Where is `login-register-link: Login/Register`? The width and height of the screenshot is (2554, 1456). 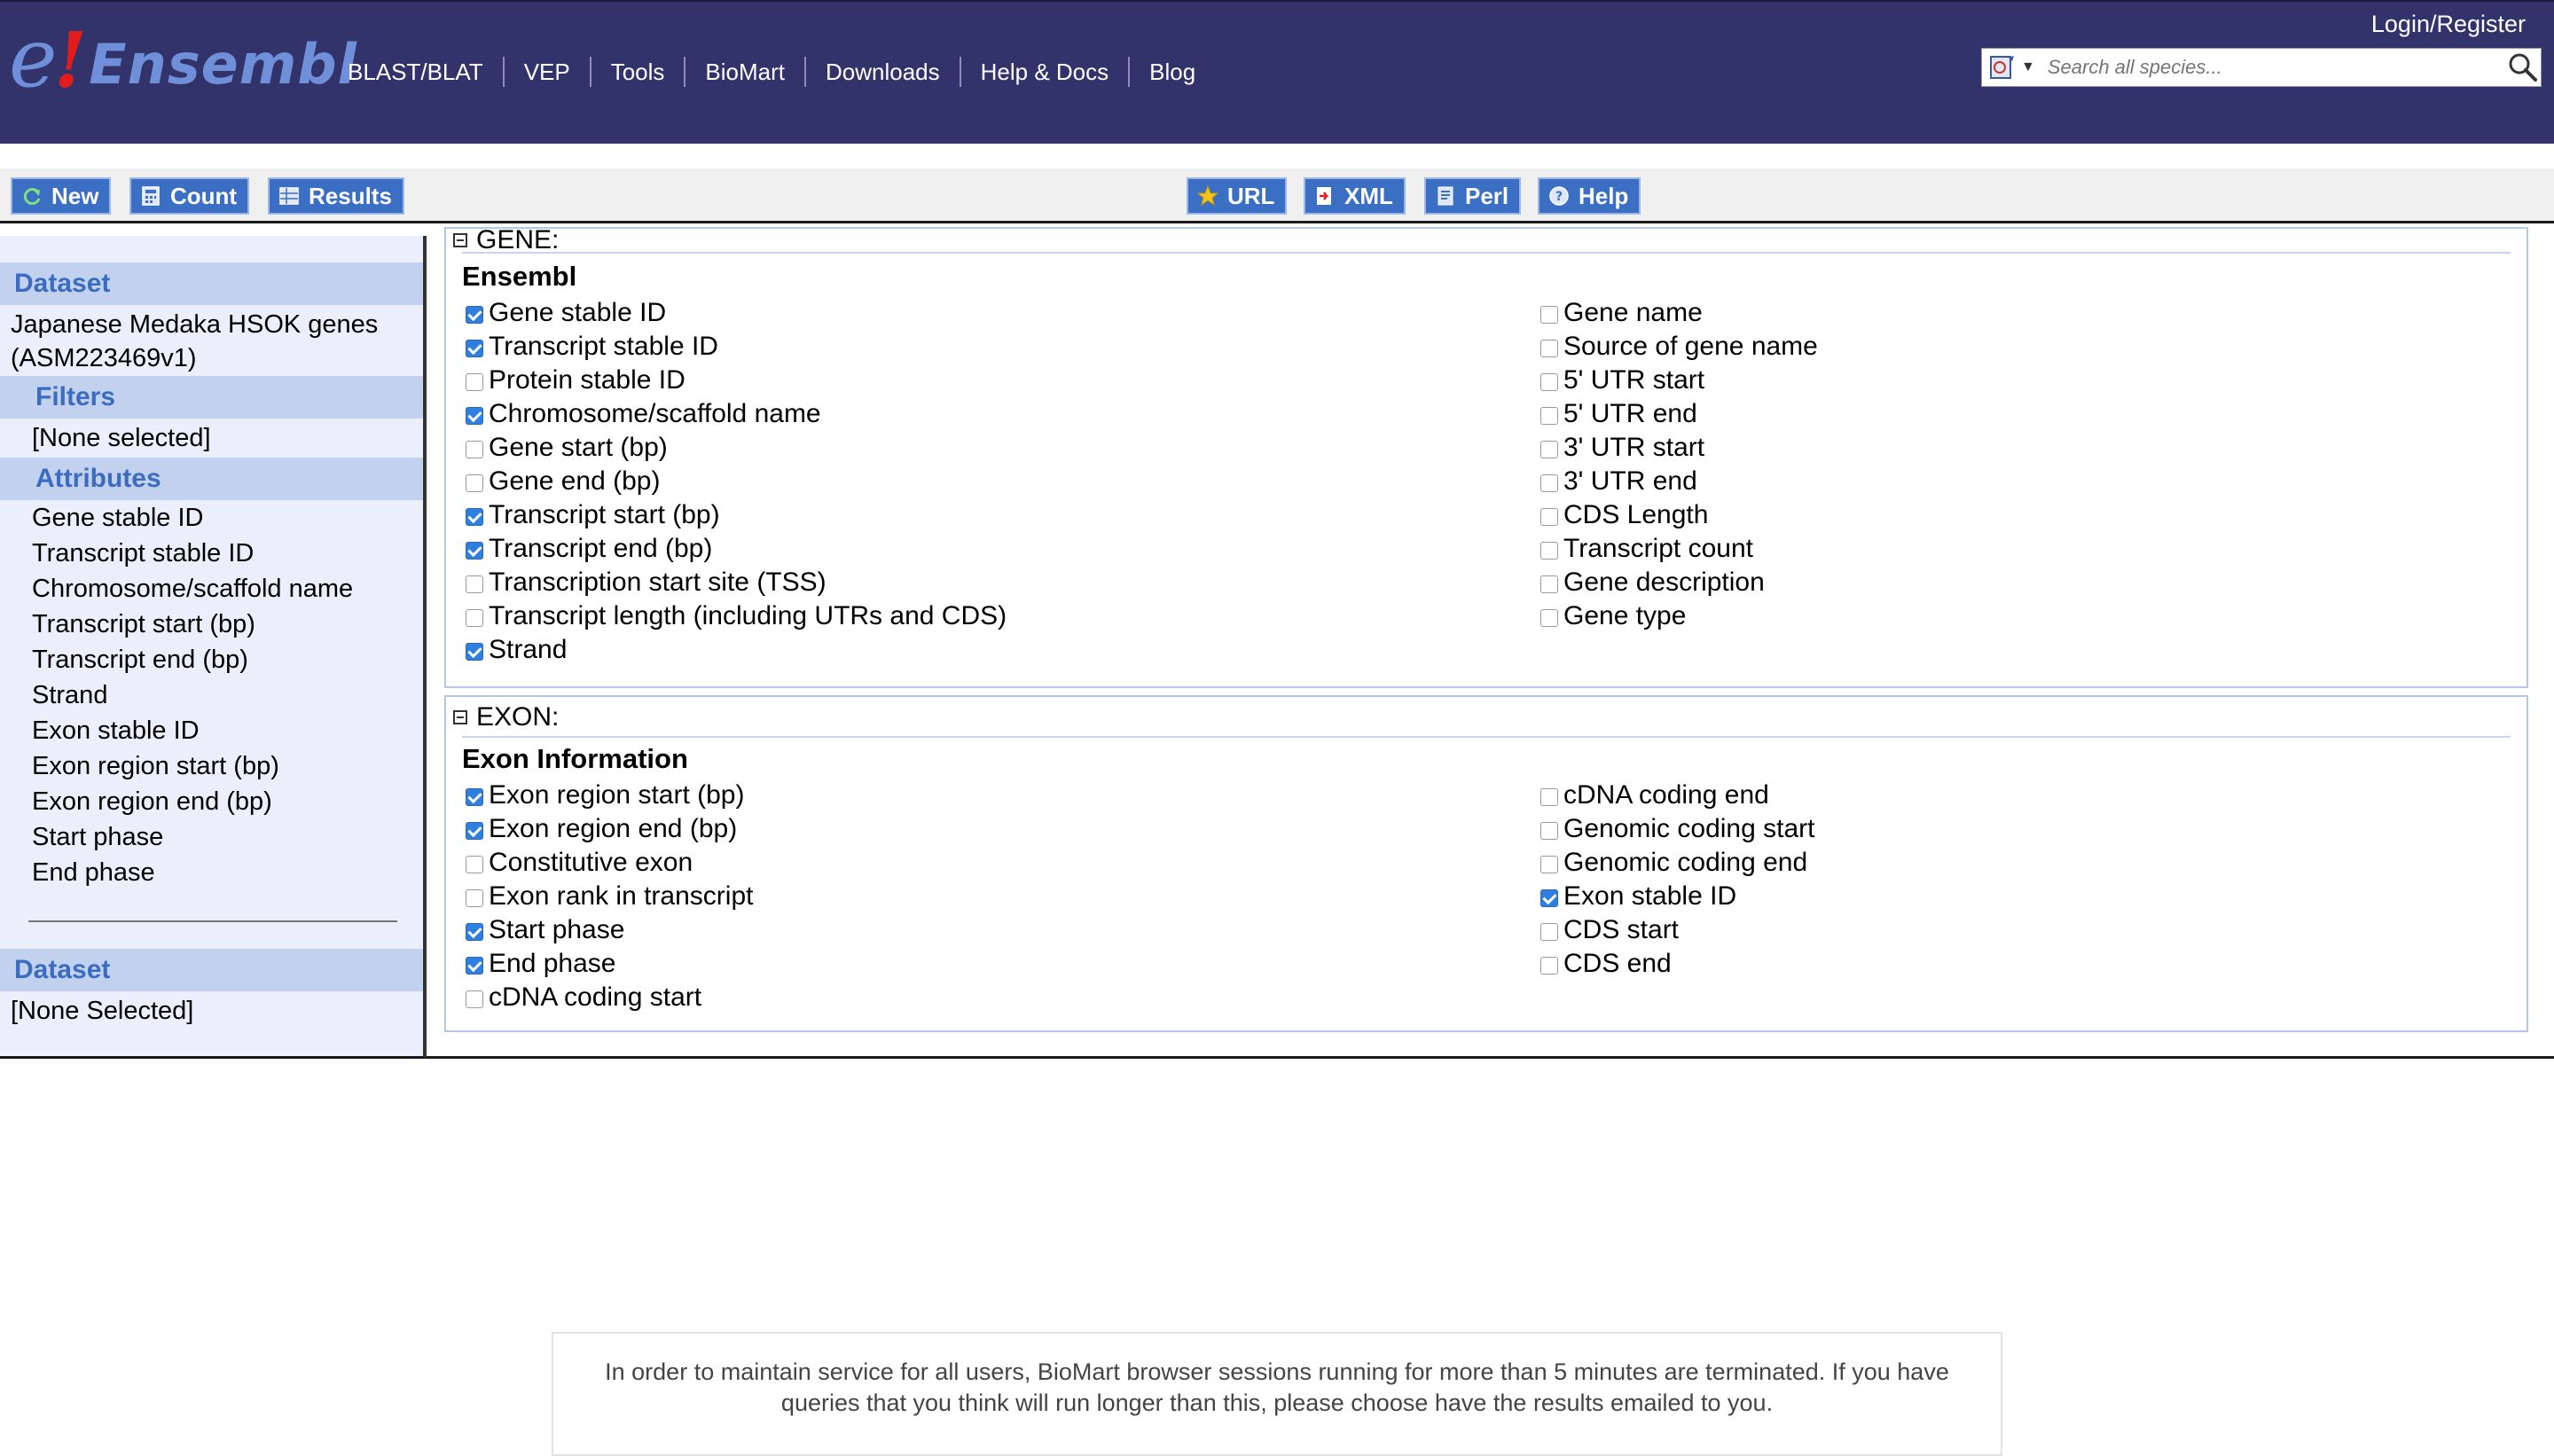
login-register-link: Login/Register is located at coordinates (2448, 24).